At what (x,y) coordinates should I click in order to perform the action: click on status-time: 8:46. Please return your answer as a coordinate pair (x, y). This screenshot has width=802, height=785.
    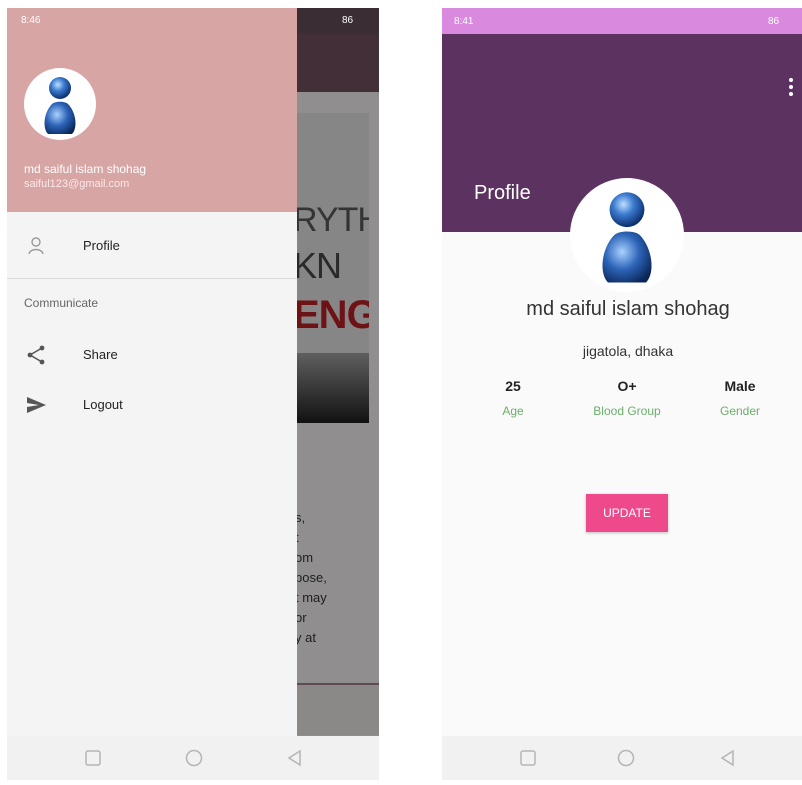
    Looking at the image, I should click on (31, 20).